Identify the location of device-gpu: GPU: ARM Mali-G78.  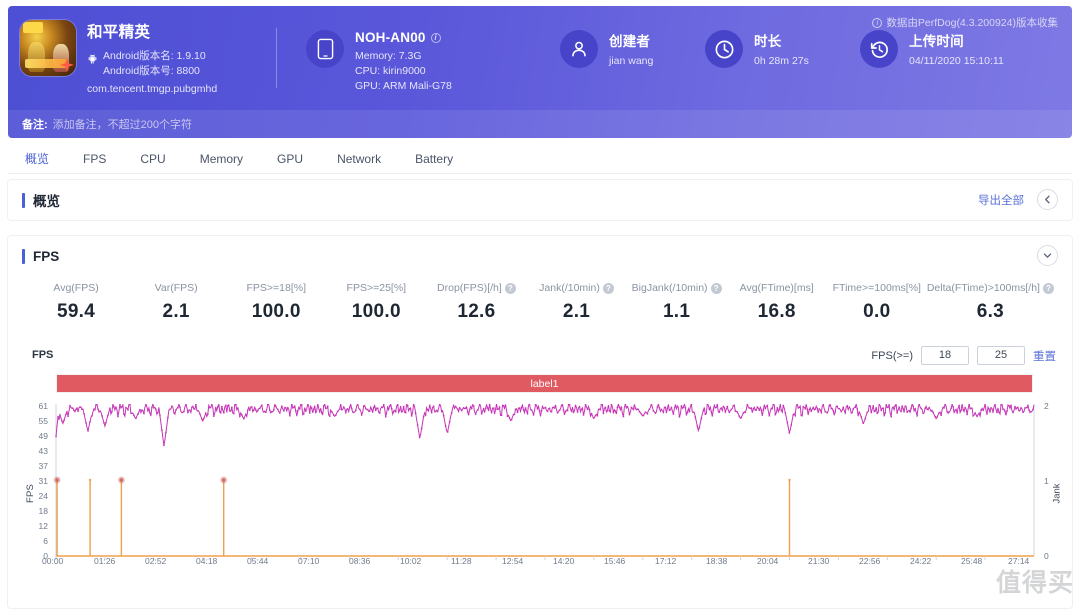
(403, 86).